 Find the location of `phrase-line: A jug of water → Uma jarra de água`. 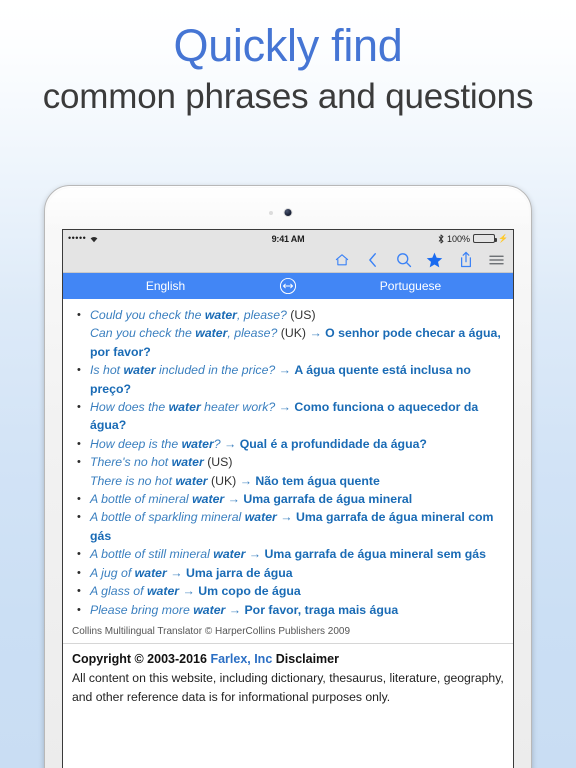

phrase-line: A jug of water → Uma jarra de água is located at coordinates (191, 573).